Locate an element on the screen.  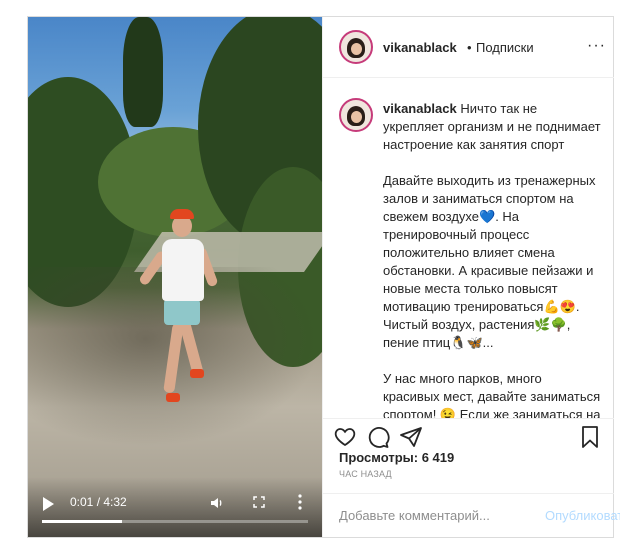
comment-bar: Опубликовать is located at coordinates (471, 515).